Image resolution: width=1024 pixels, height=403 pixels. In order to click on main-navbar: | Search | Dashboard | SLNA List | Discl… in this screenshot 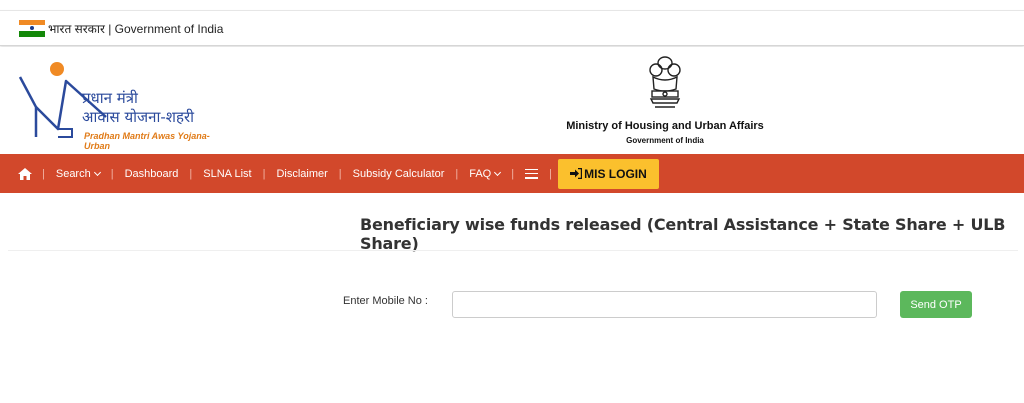, I will do `click(512, 173)`.